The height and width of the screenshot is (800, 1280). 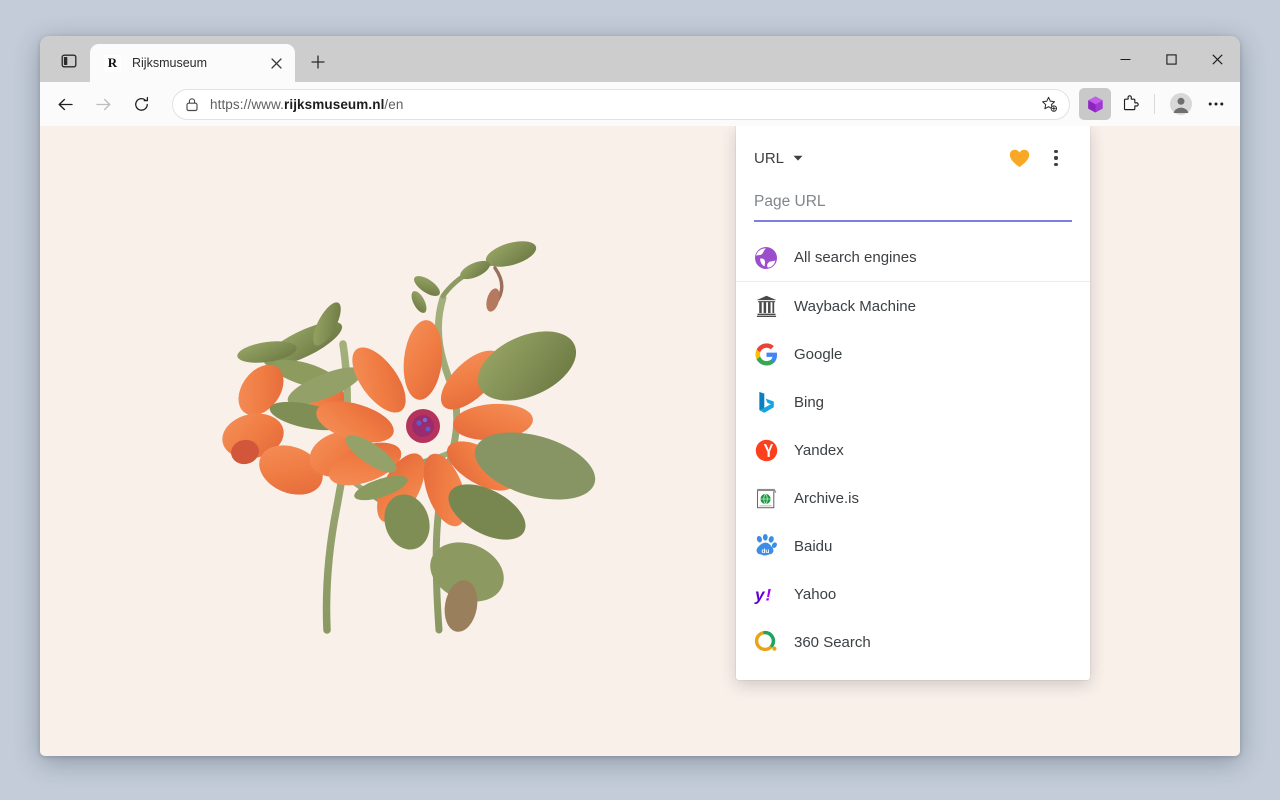 What do you see at coordinates (1154, 104) in the screenshot?
I see `toolbar-divider` at bounding box center [1154, 104].